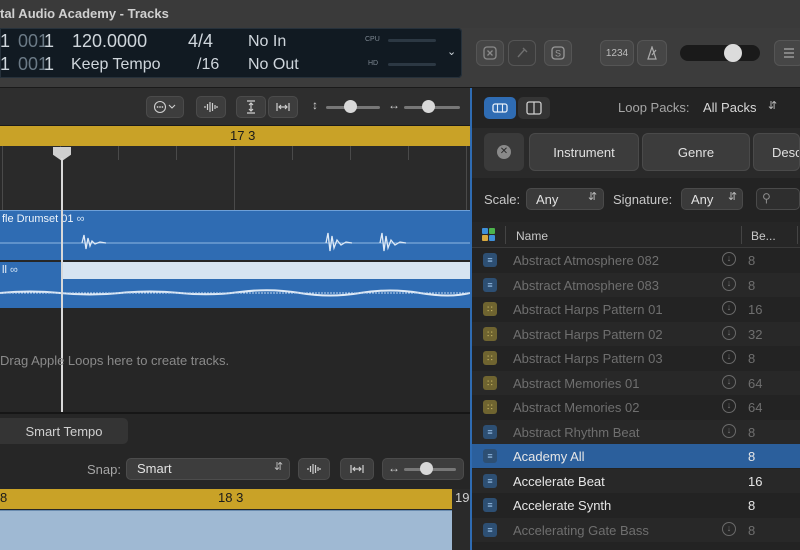 The height and width of the screenshot is (550, 800). I want to click on filter-genre-button: Genre, so click(696, 152).